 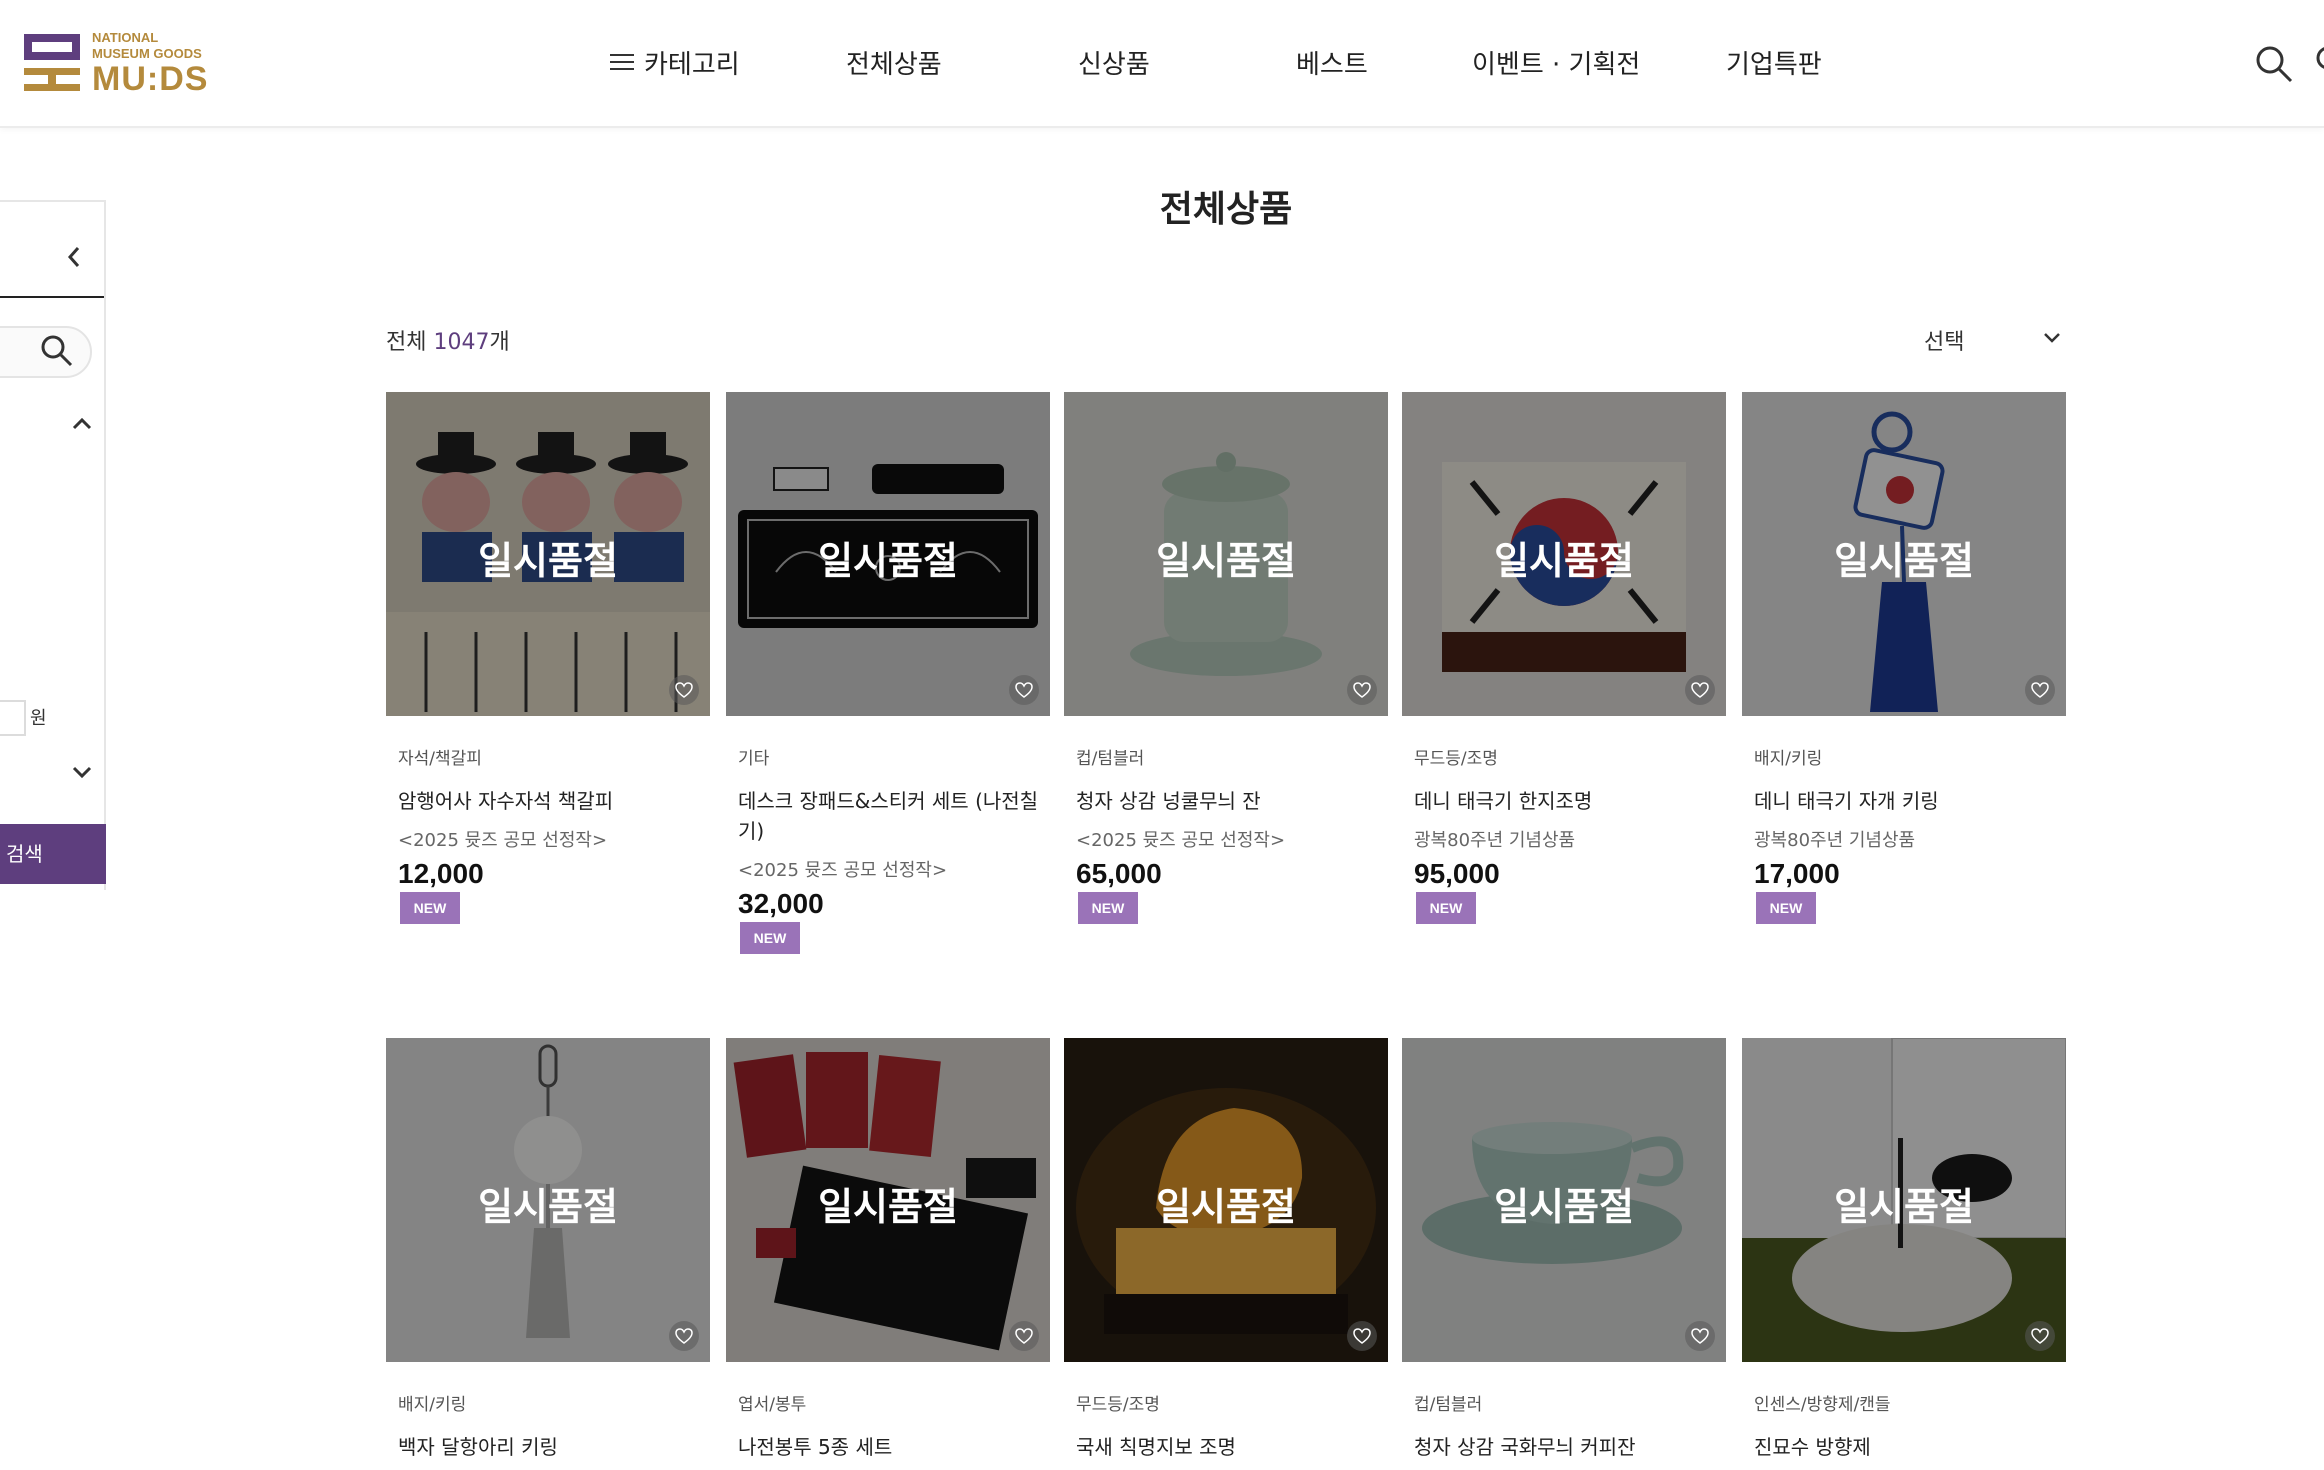 I want to click on logo-brand-name: MU:DS, so click(x=150, y=79).